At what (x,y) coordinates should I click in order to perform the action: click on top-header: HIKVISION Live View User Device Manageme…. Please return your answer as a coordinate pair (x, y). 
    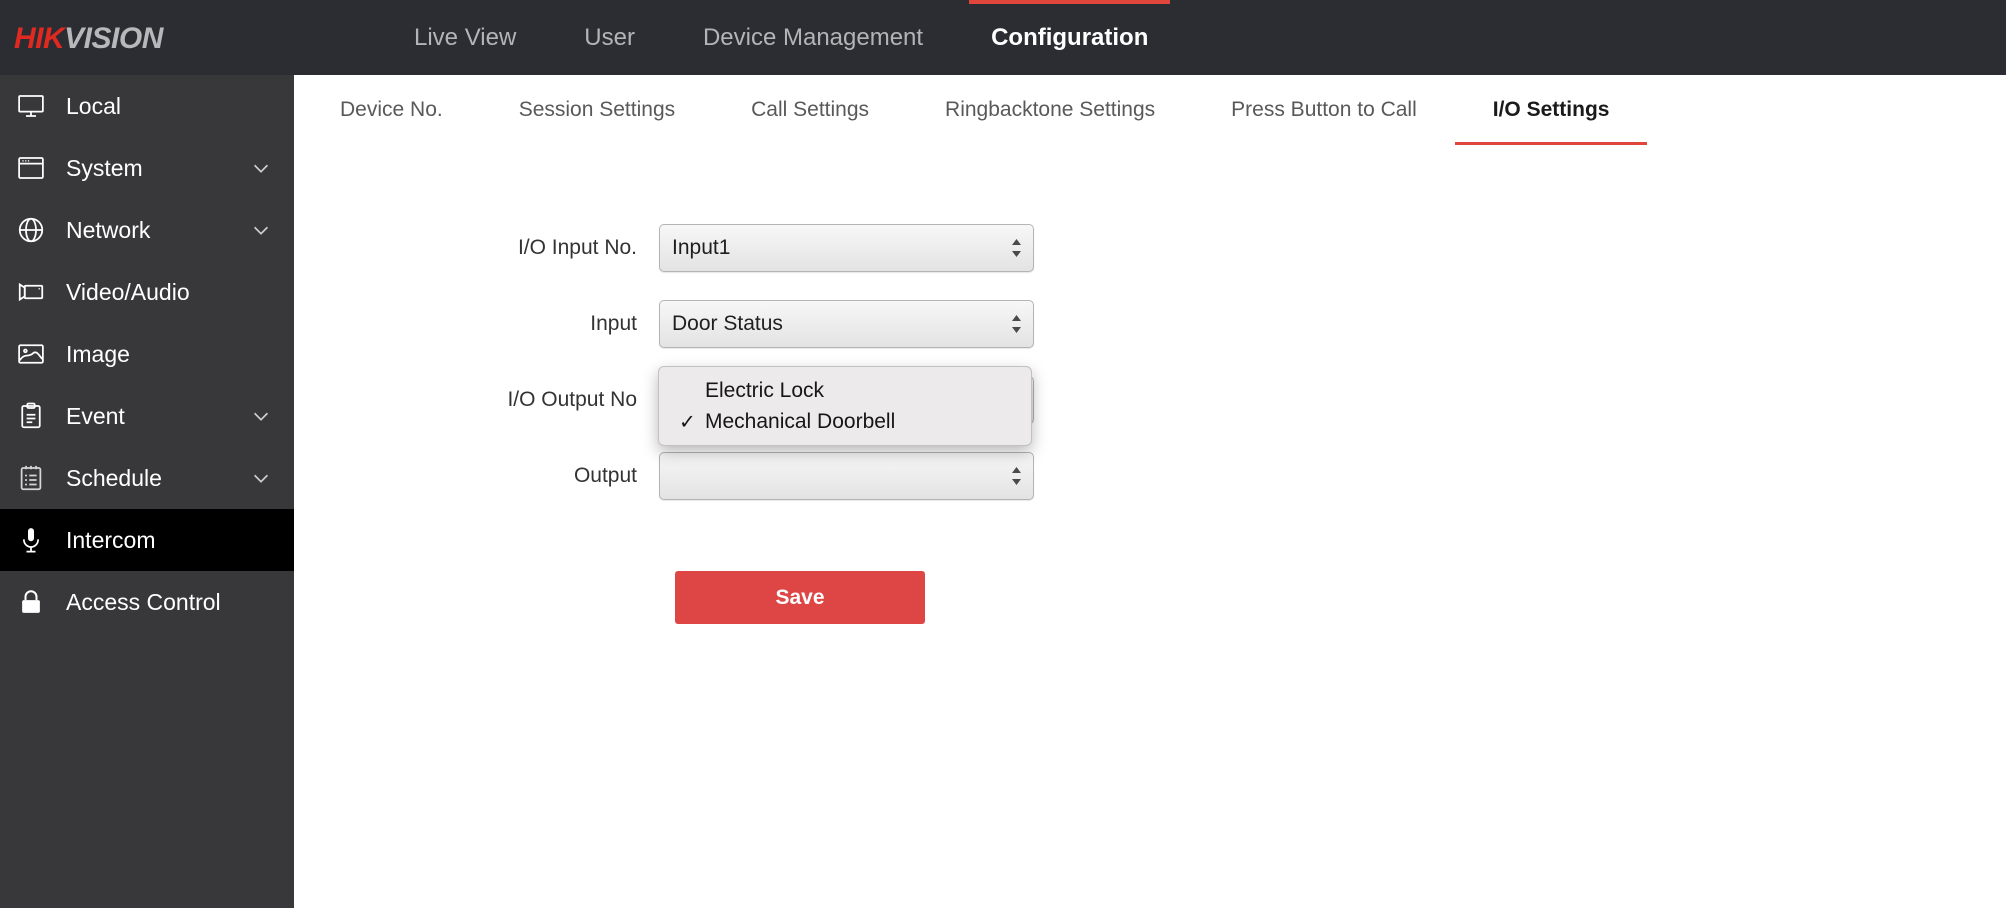
    Looking at the image, I should click on (1003, 37).